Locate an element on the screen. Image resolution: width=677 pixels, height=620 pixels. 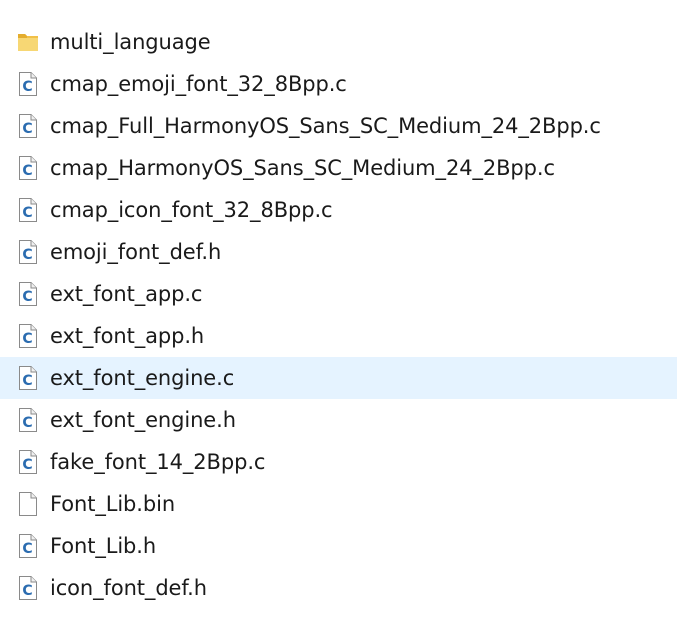
file-name: ext_font_app.c is located at coordinates (126, 294).